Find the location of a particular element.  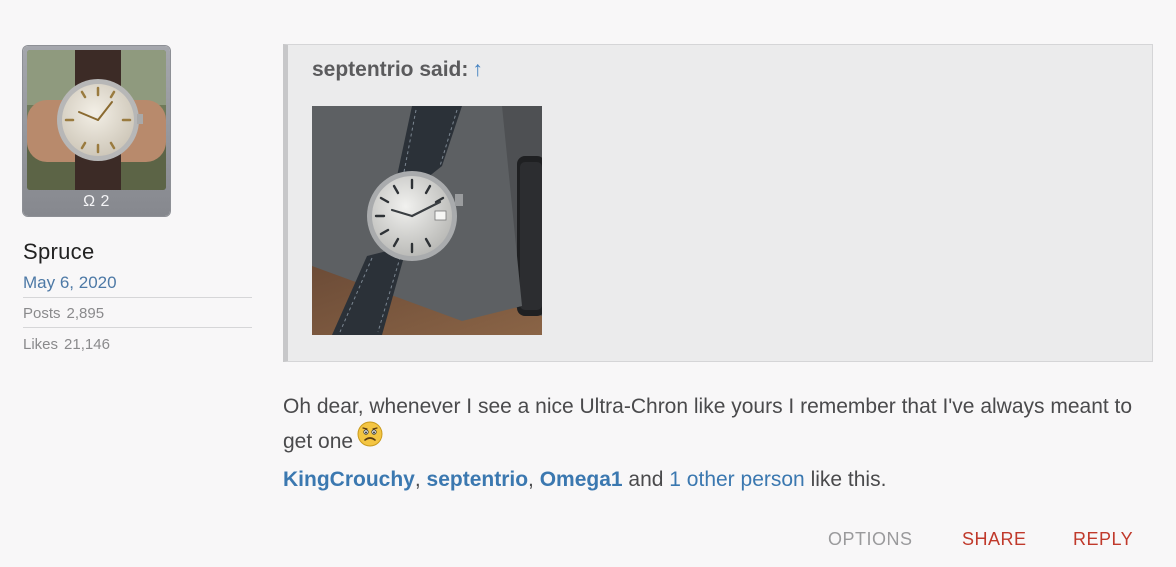

avatar-watch-image is located at coordinates (96, 120).